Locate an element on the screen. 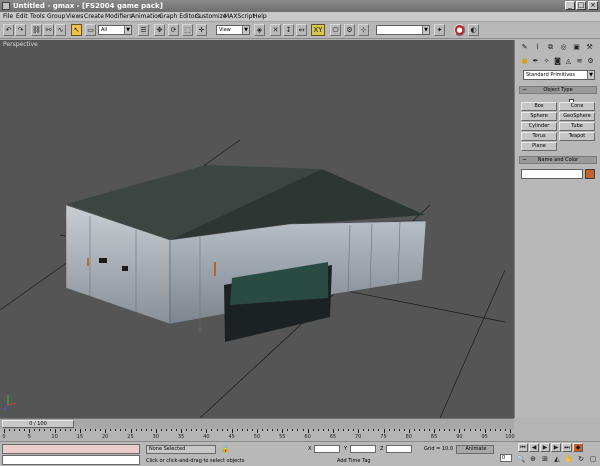  helpers-icon: ◬ is located at coordinates (568, 61).